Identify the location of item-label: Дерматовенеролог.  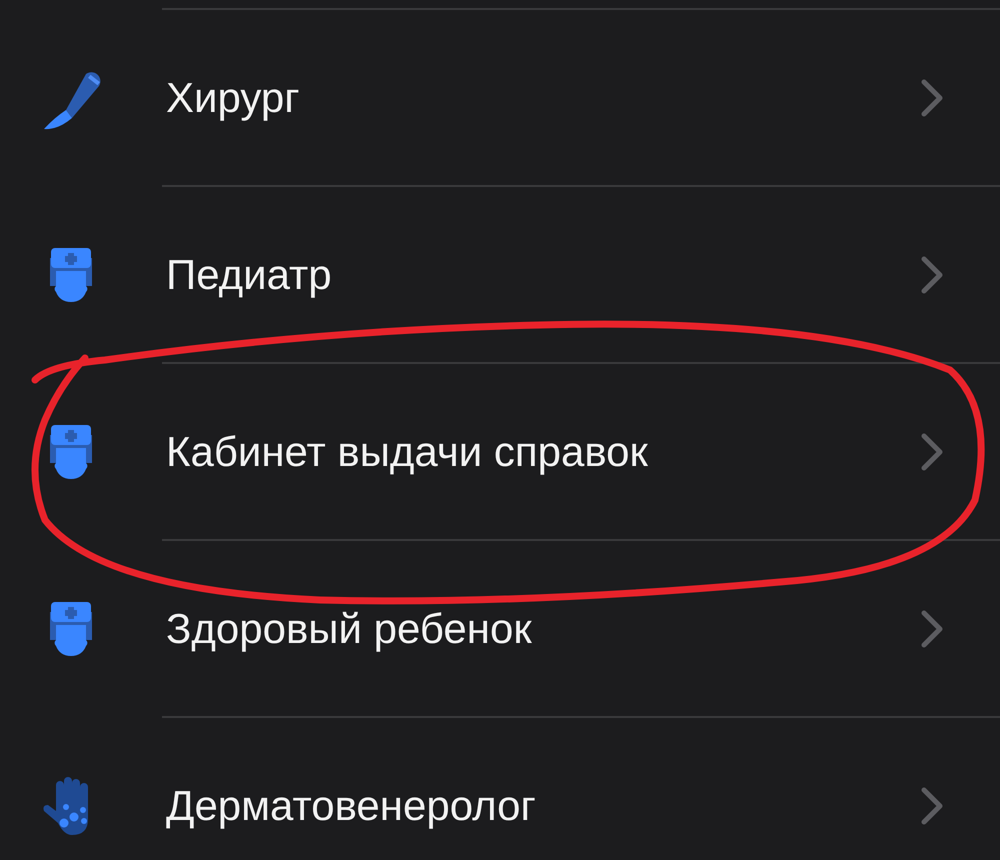
(351, 806).